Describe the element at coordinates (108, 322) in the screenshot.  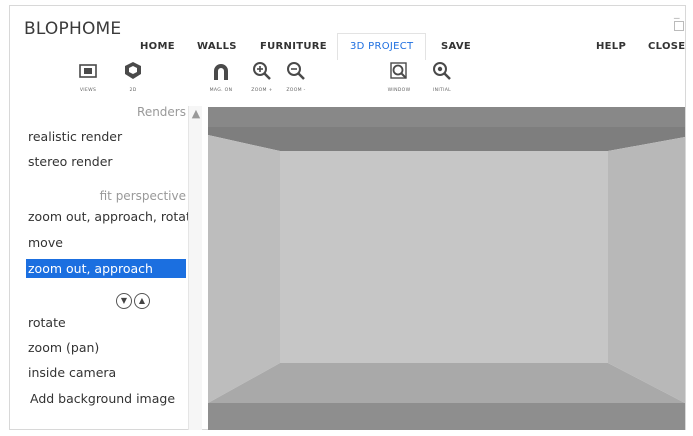
I see `option-rotate: rotate` at that location.